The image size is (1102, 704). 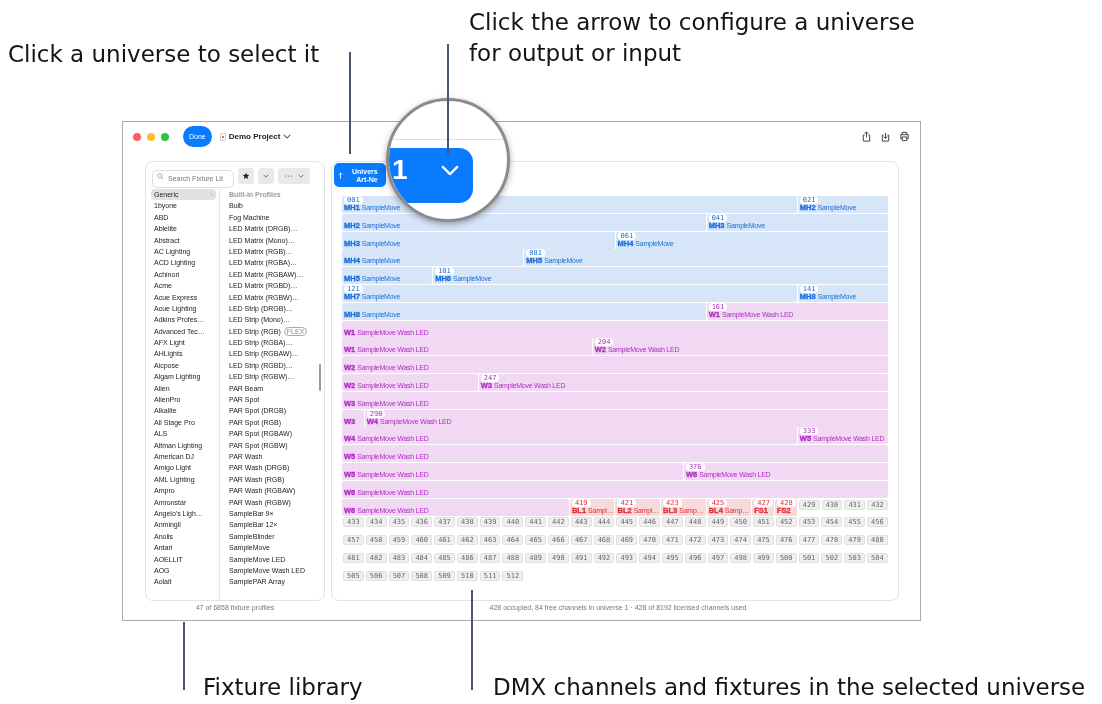 What do you see at coordinates (885, 136) in the screenshot?
I see `download-icon` at bounding box center [885, 136].